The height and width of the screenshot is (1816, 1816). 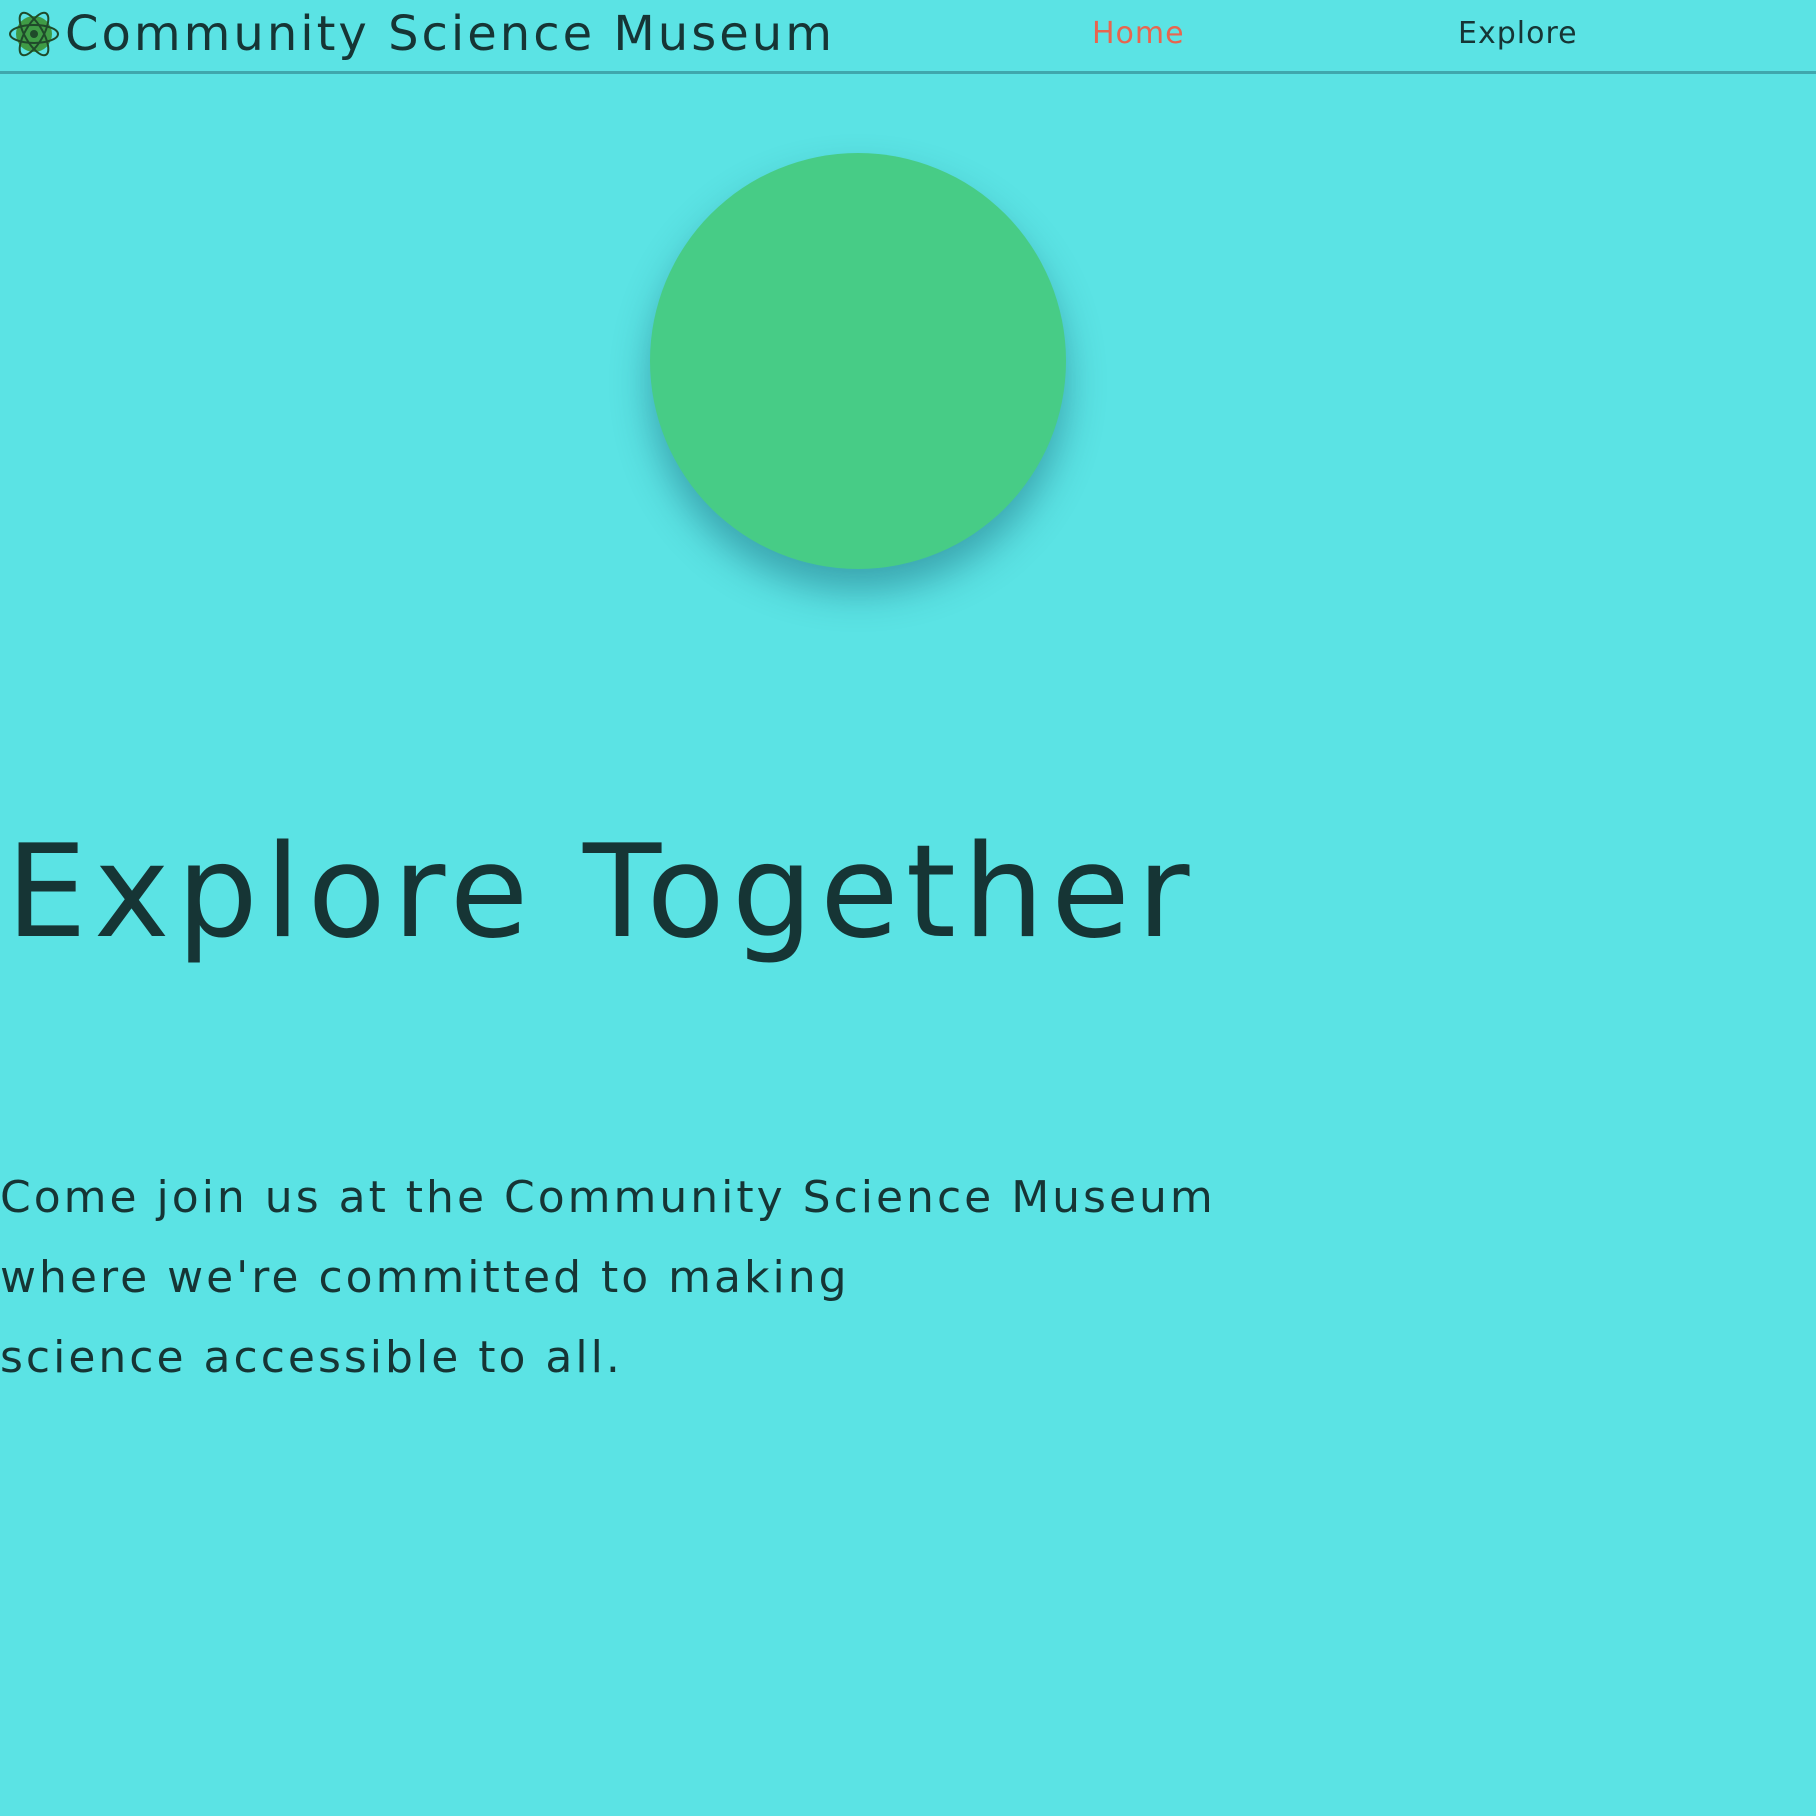 I want to click on site-header: Community Science Museum Home Explore, so click(x=908, y=37).